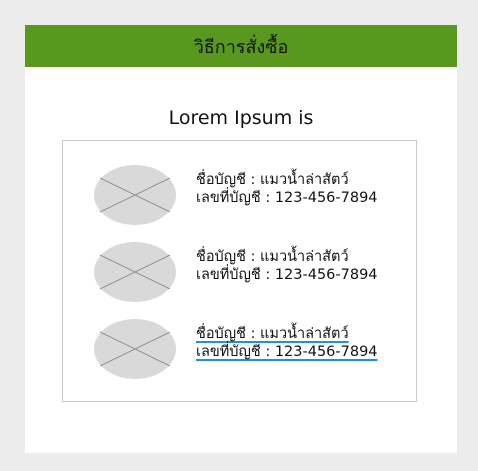 Image resolution: width=478 pixels, height=471 pixels. I want to click on page-header: วิธีการสั่งซื้อ, so click(241, 46).